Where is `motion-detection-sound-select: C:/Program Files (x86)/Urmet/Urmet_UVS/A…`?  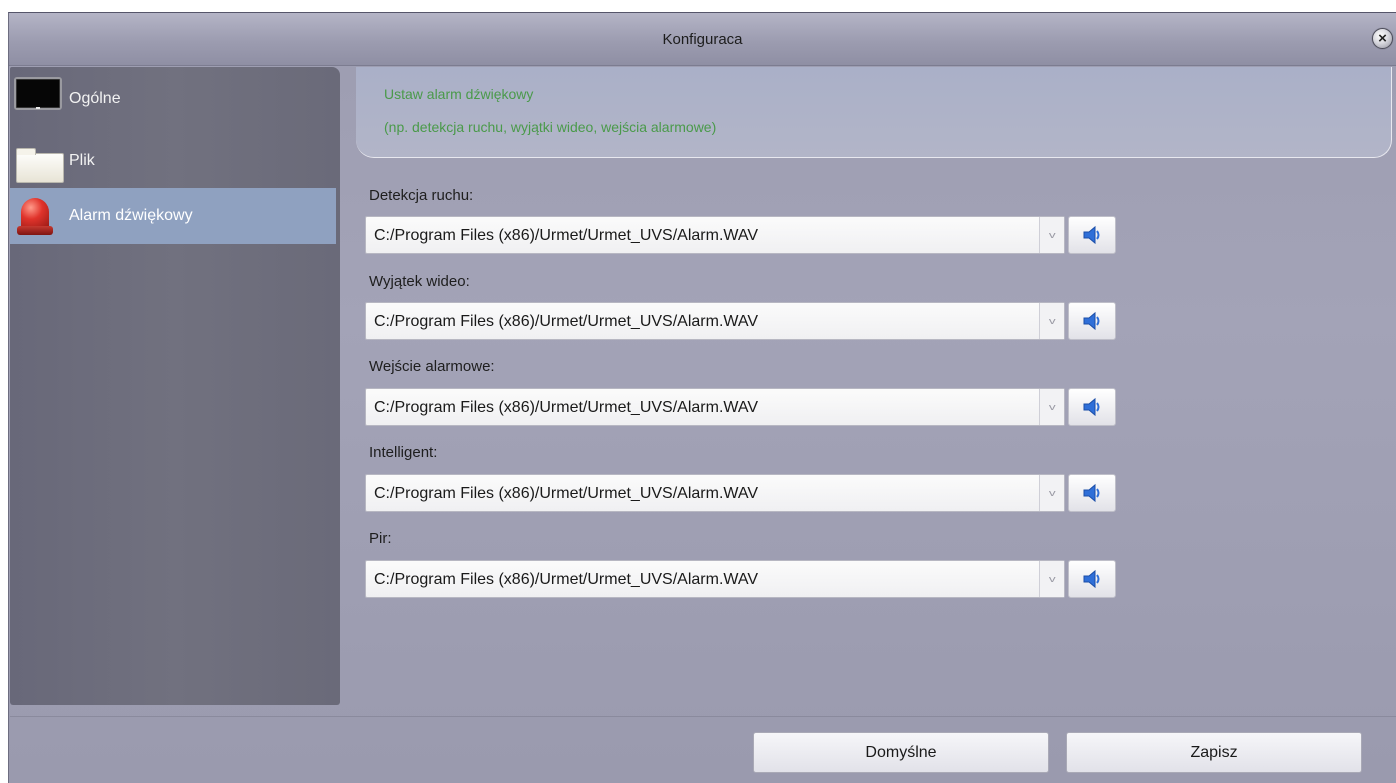 motion-detection-sound-select: C:/Program Files (x86)/Urmet/Urmet_UVS/A… is located at coordinates (715, 235).